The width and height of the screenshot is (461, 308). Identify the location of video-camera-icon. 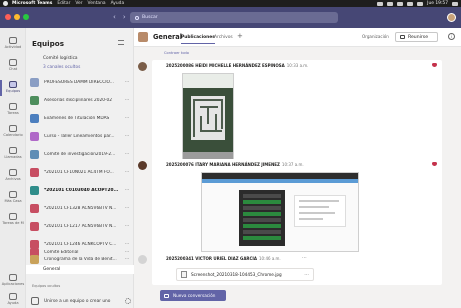
(402, 37).